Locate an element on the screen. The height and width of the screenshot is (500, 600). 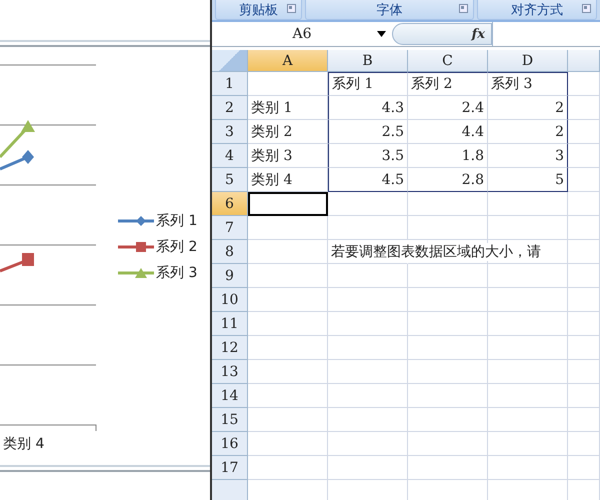
table-cell: 1.8 is located at coordinates (448, 156).